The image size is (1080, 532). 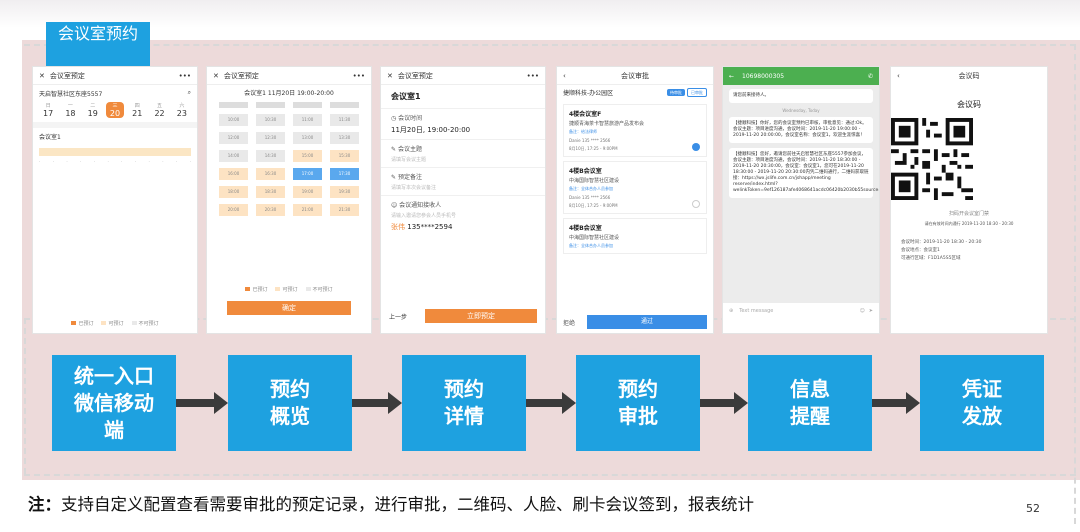 What do you see at coordinates (696, 204) in the screenshot?
I see `unchecked-icon` at bounding box center [696, 204].